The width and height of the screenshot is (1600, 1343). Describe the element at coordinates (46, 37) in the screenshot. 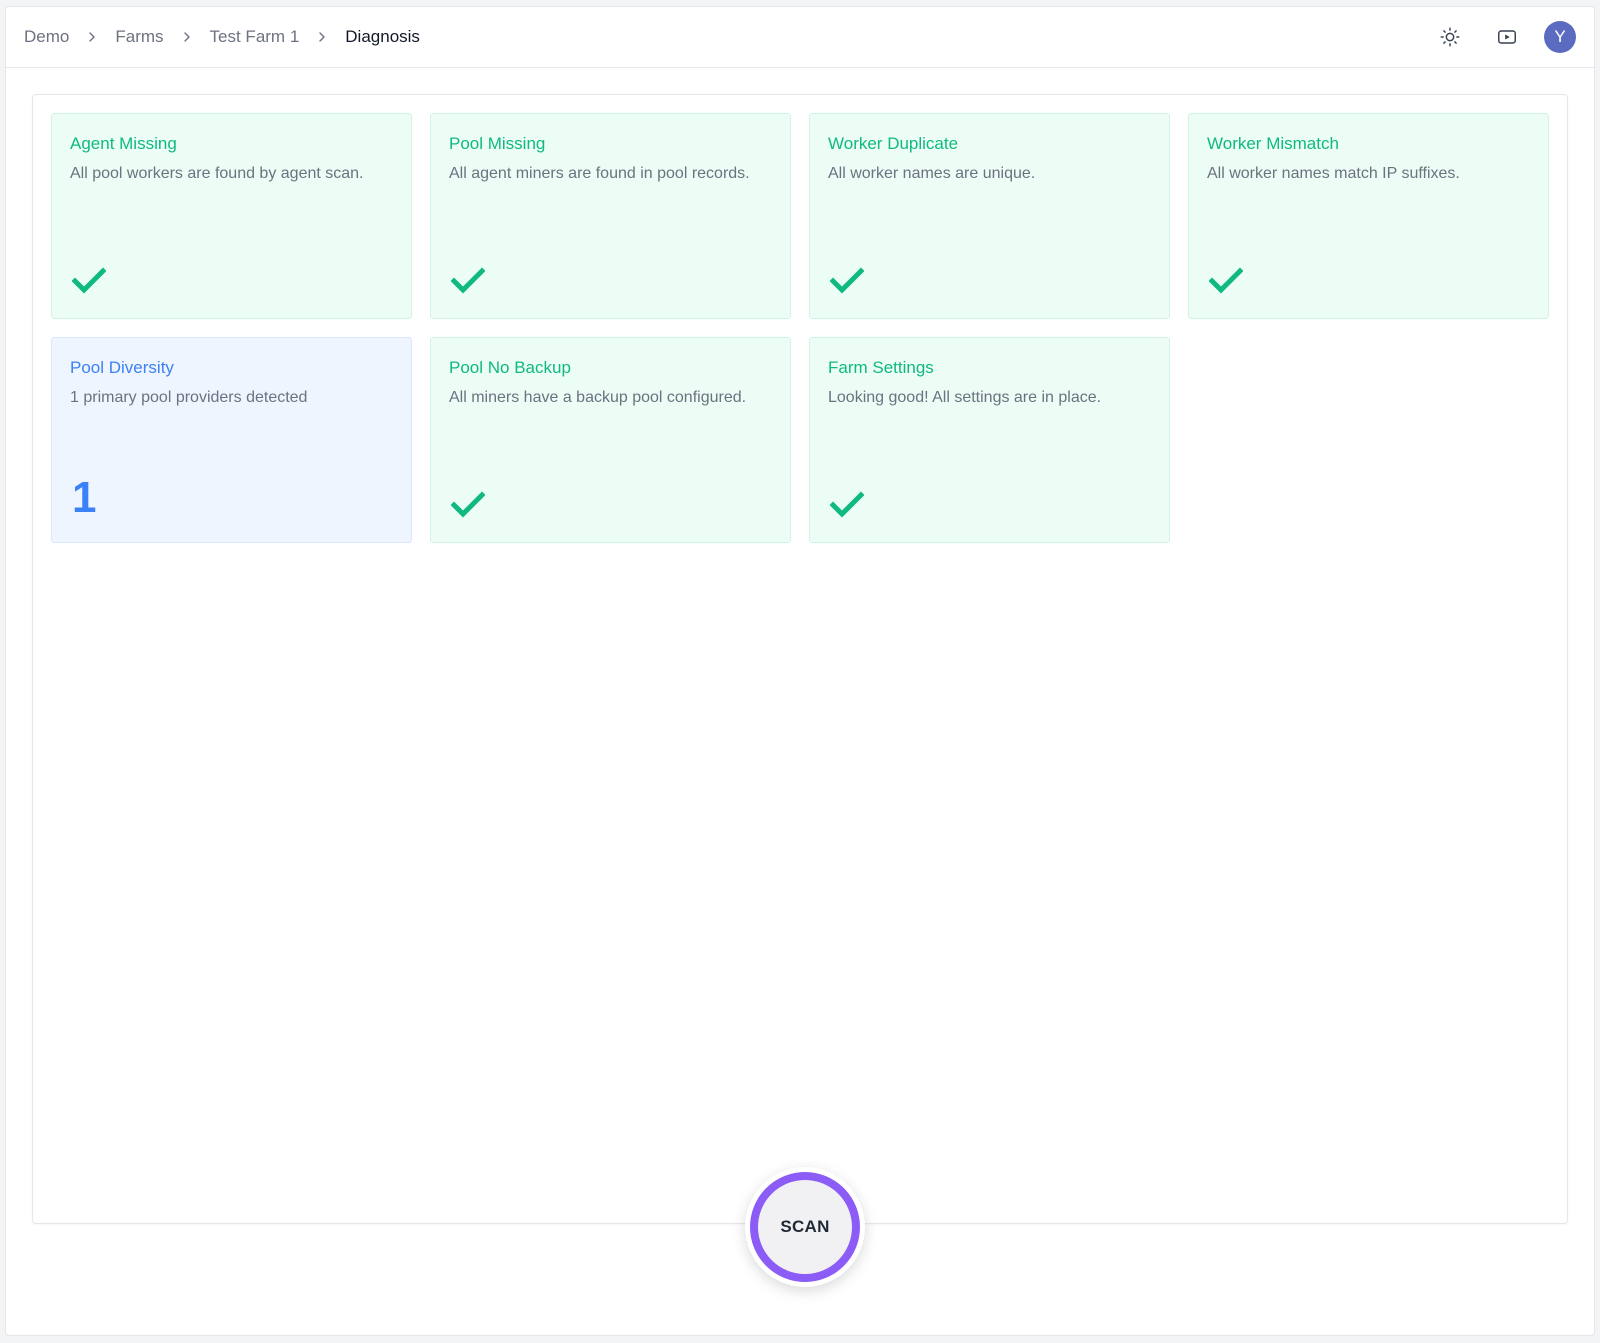

I see `breadcrumb-demo: Demo` at that location.